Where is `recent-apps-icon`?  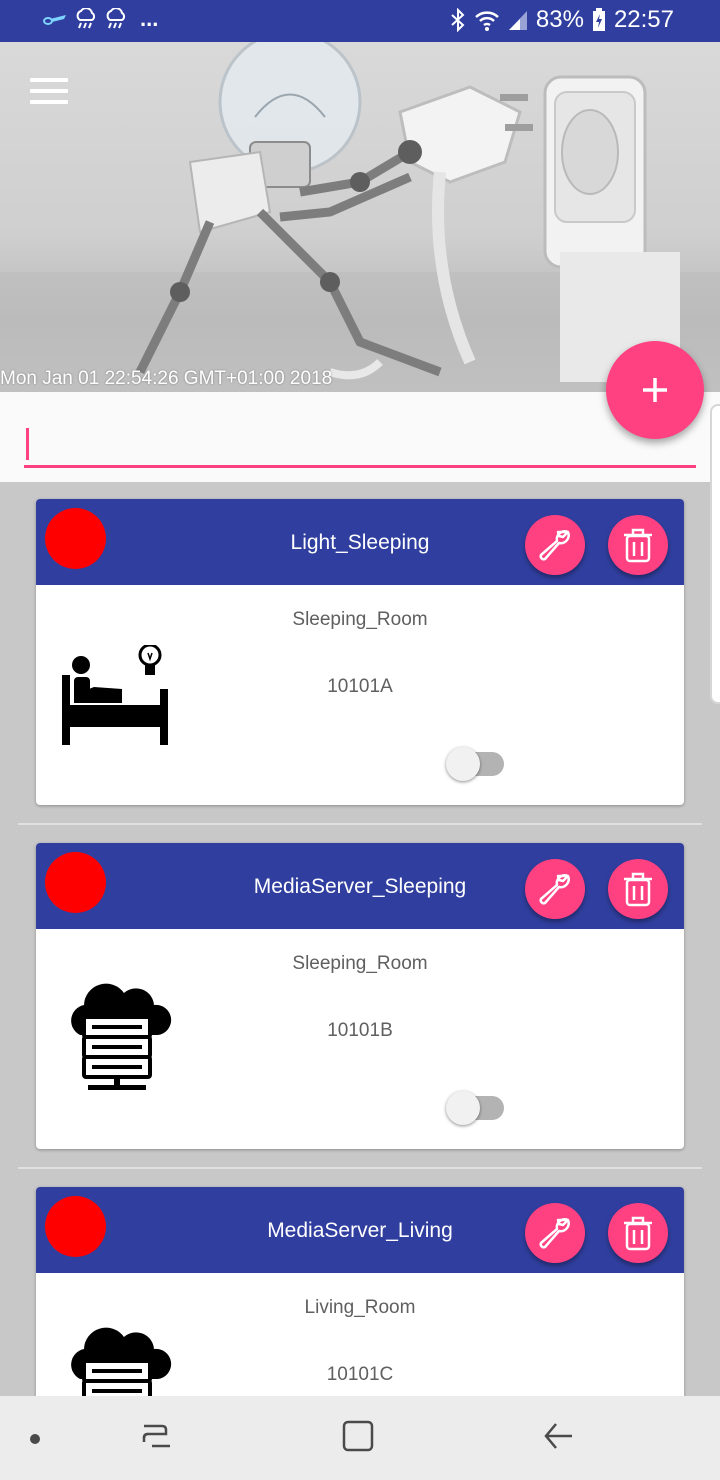
recent-apps-icon is located at coordinates (157, 1438).